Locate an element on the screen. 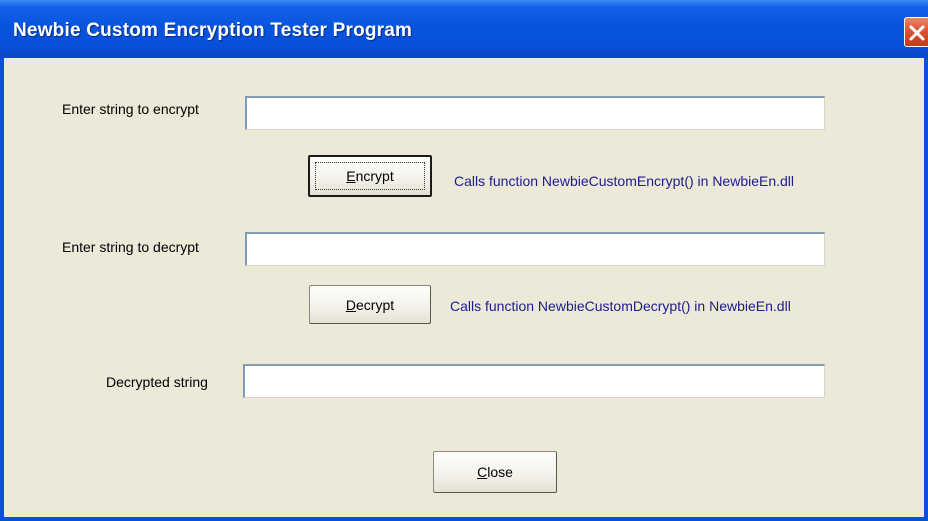 The image size is (928, 521). decrypt-button: Decrypt is located at coordinates (370, 304).